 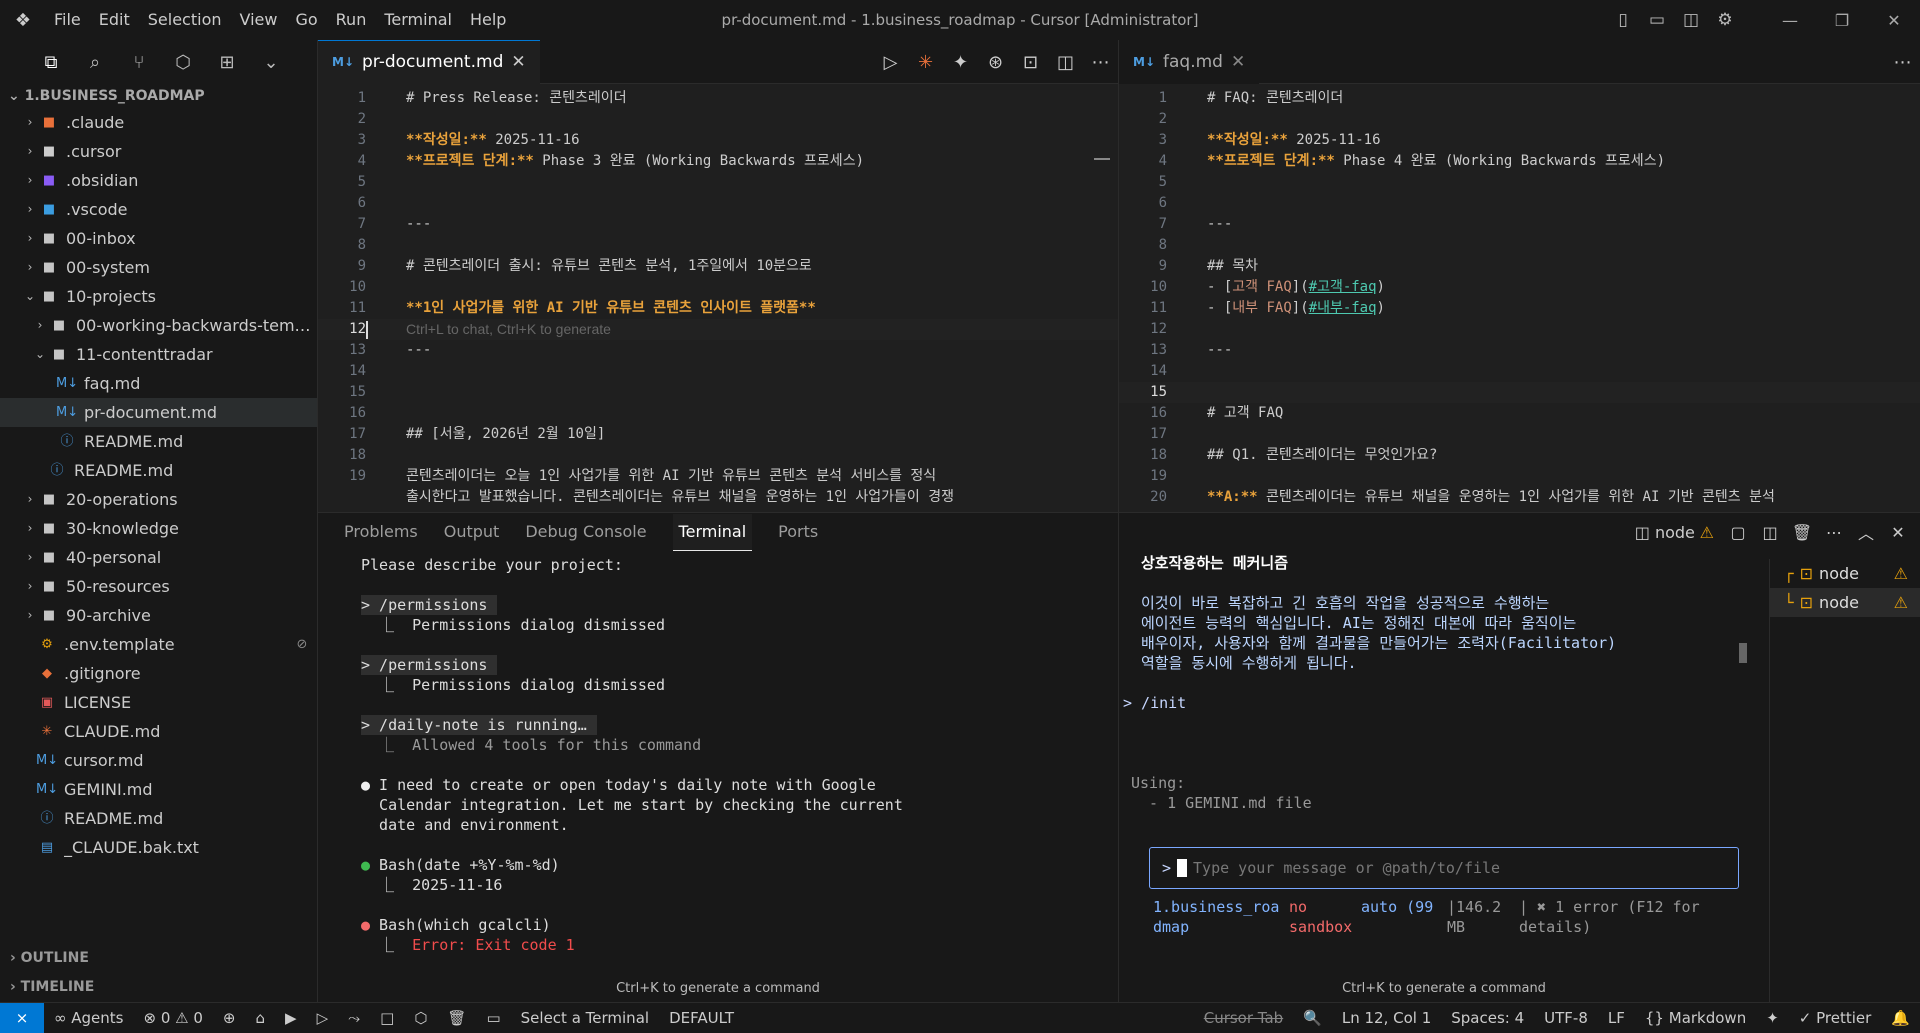 What do you see at coordinates (1312, 1018) in the screenshot?
I see `zoom-icon: 🔍` at bounding box center [1312, 1018].